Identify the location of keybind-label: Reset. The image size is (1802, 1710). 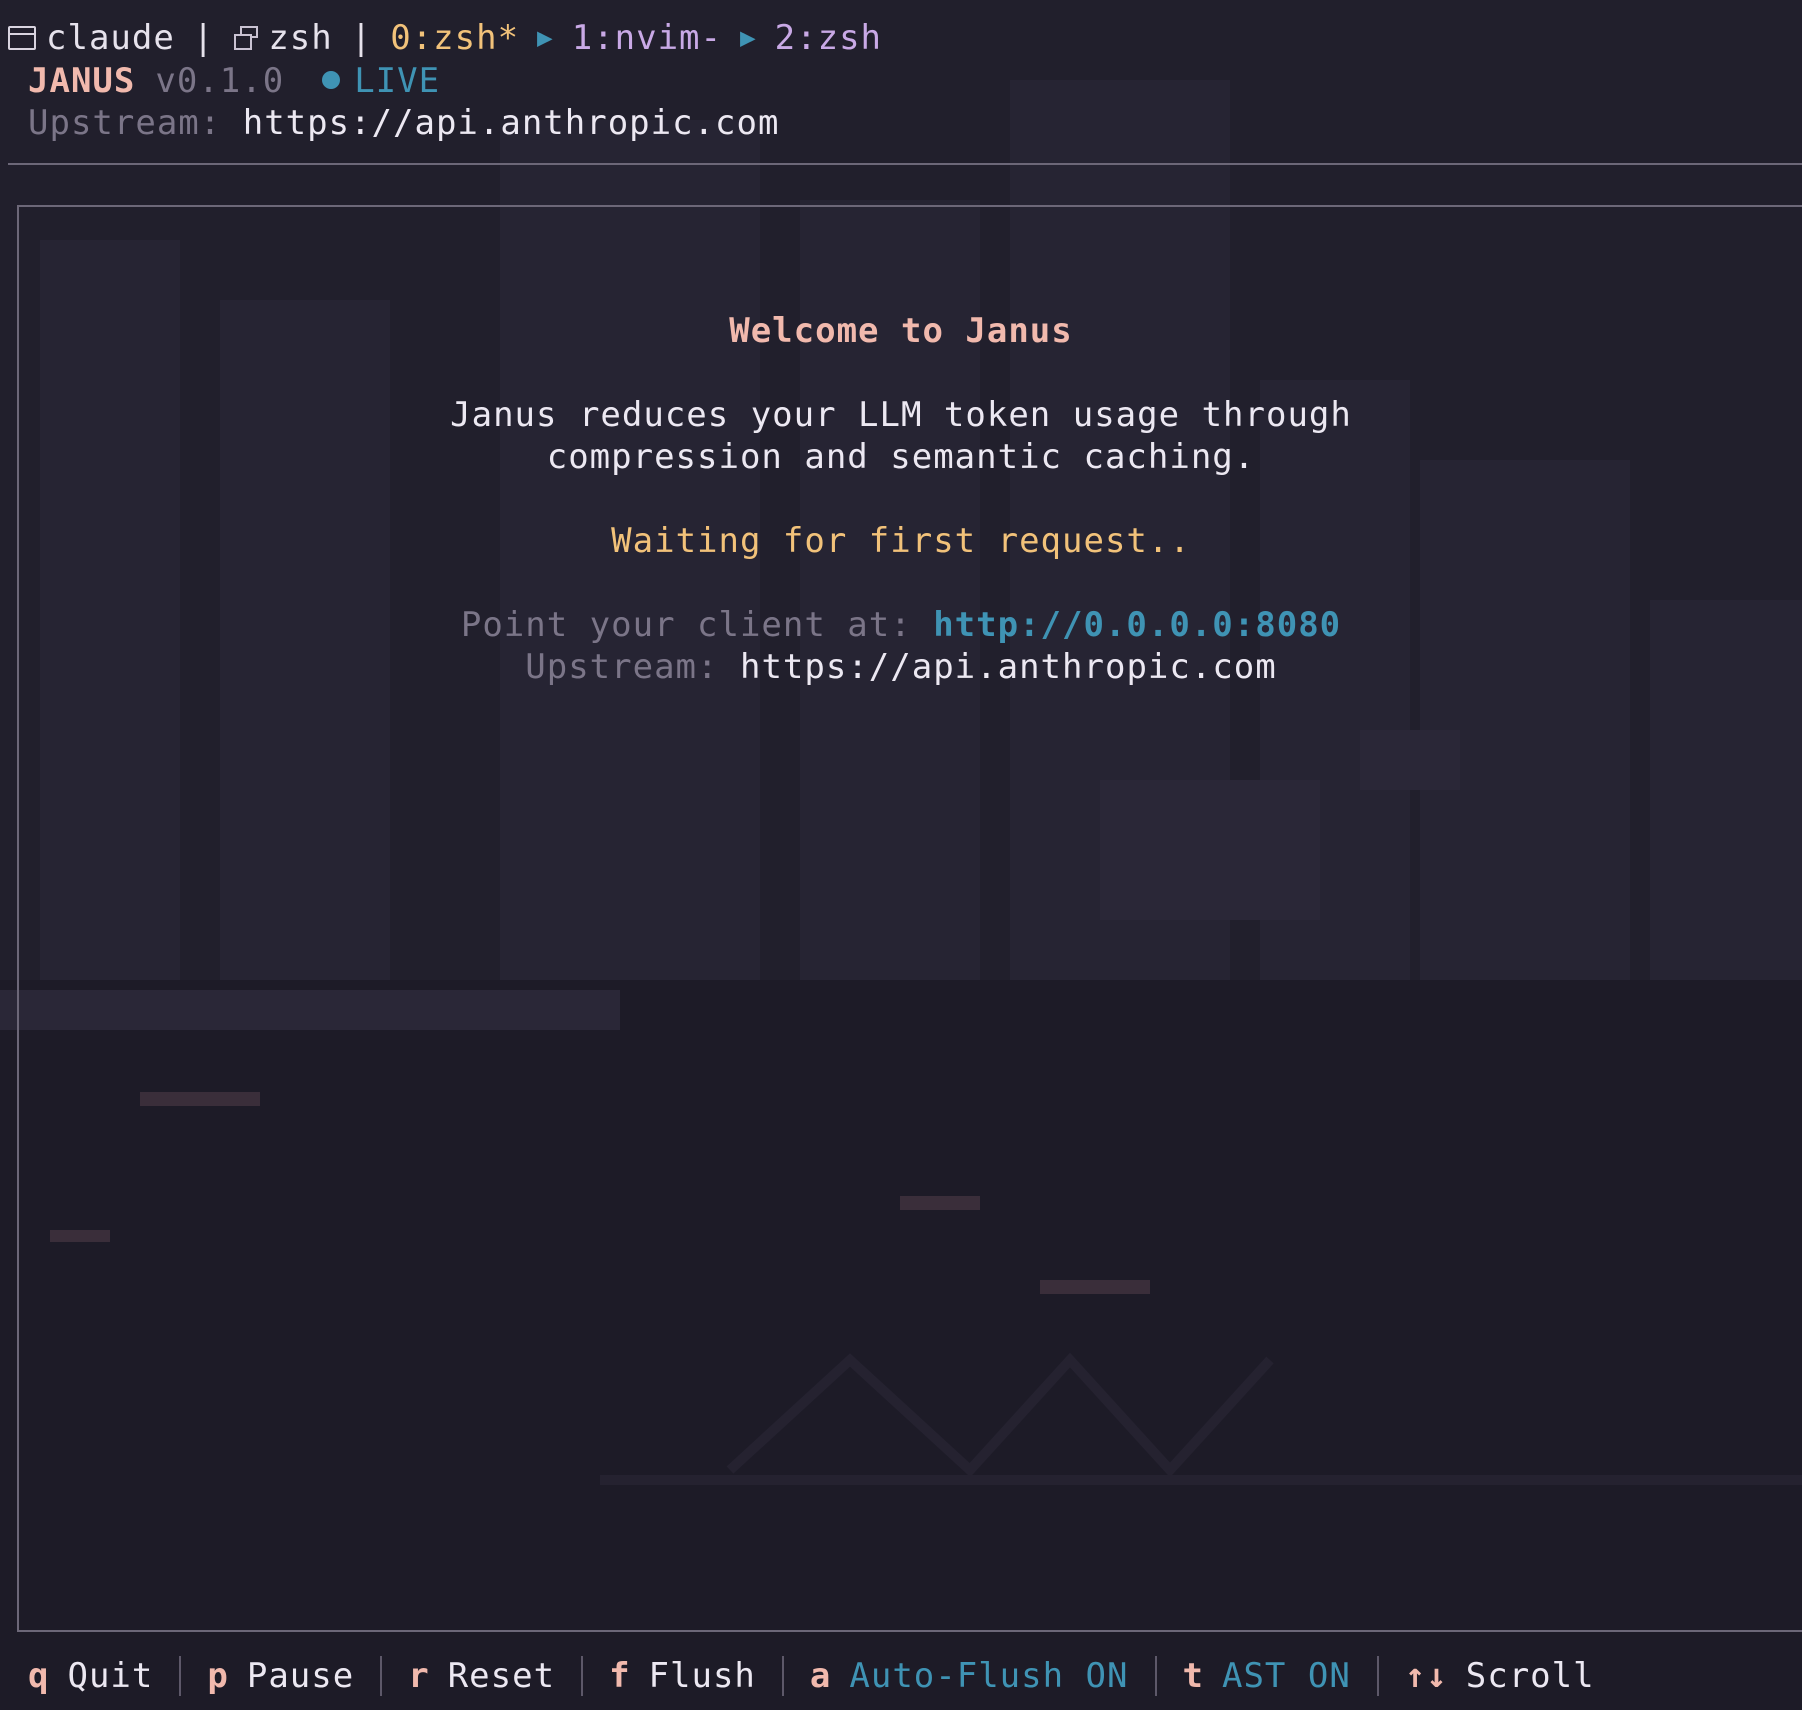
(501, 1676).